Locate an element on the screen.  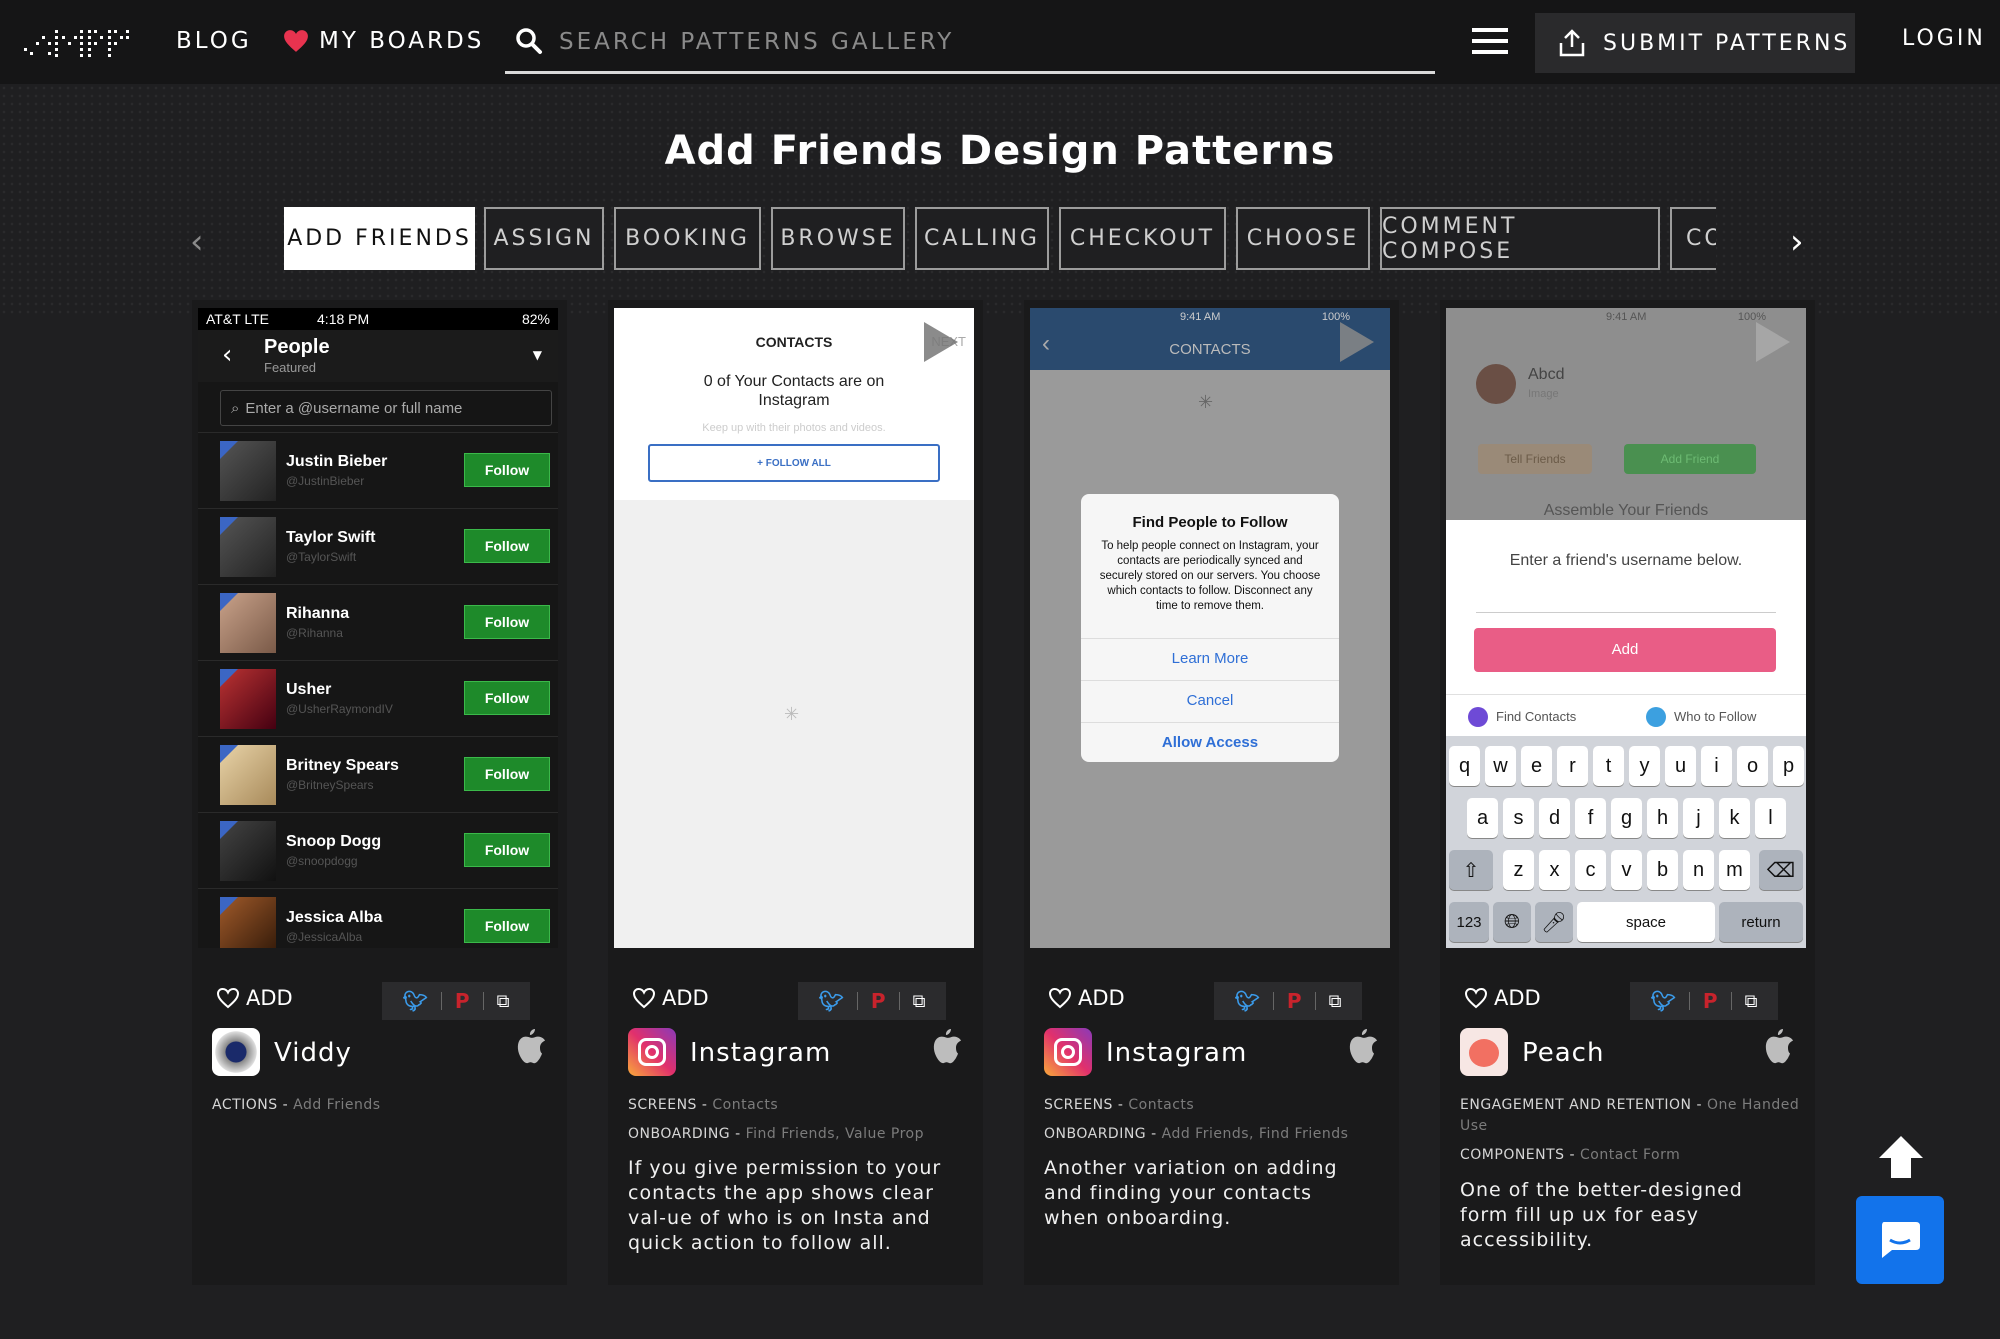
upload-icon is located at coordinates (1572, 43).